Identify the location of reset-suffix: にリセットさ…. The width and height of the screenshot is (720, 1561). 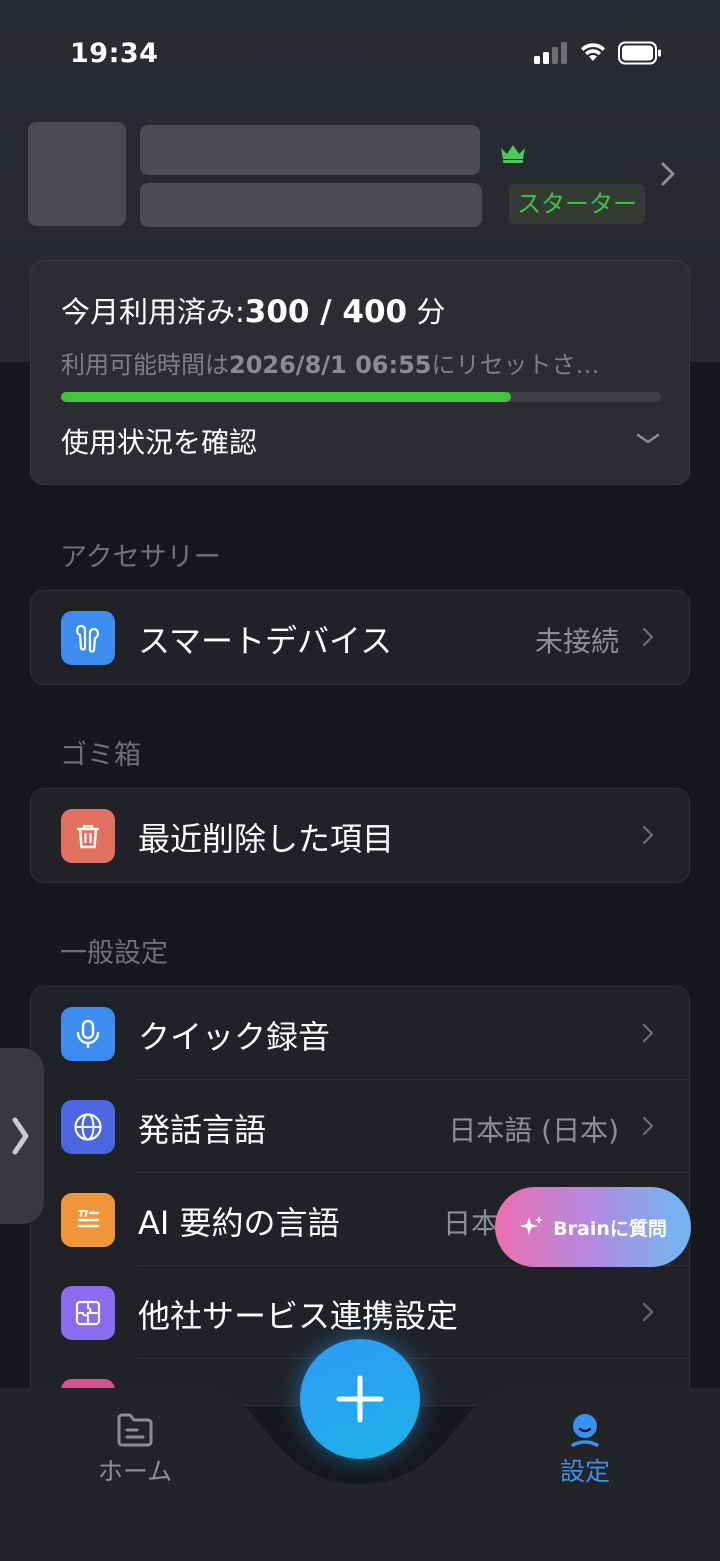
(515, 365).